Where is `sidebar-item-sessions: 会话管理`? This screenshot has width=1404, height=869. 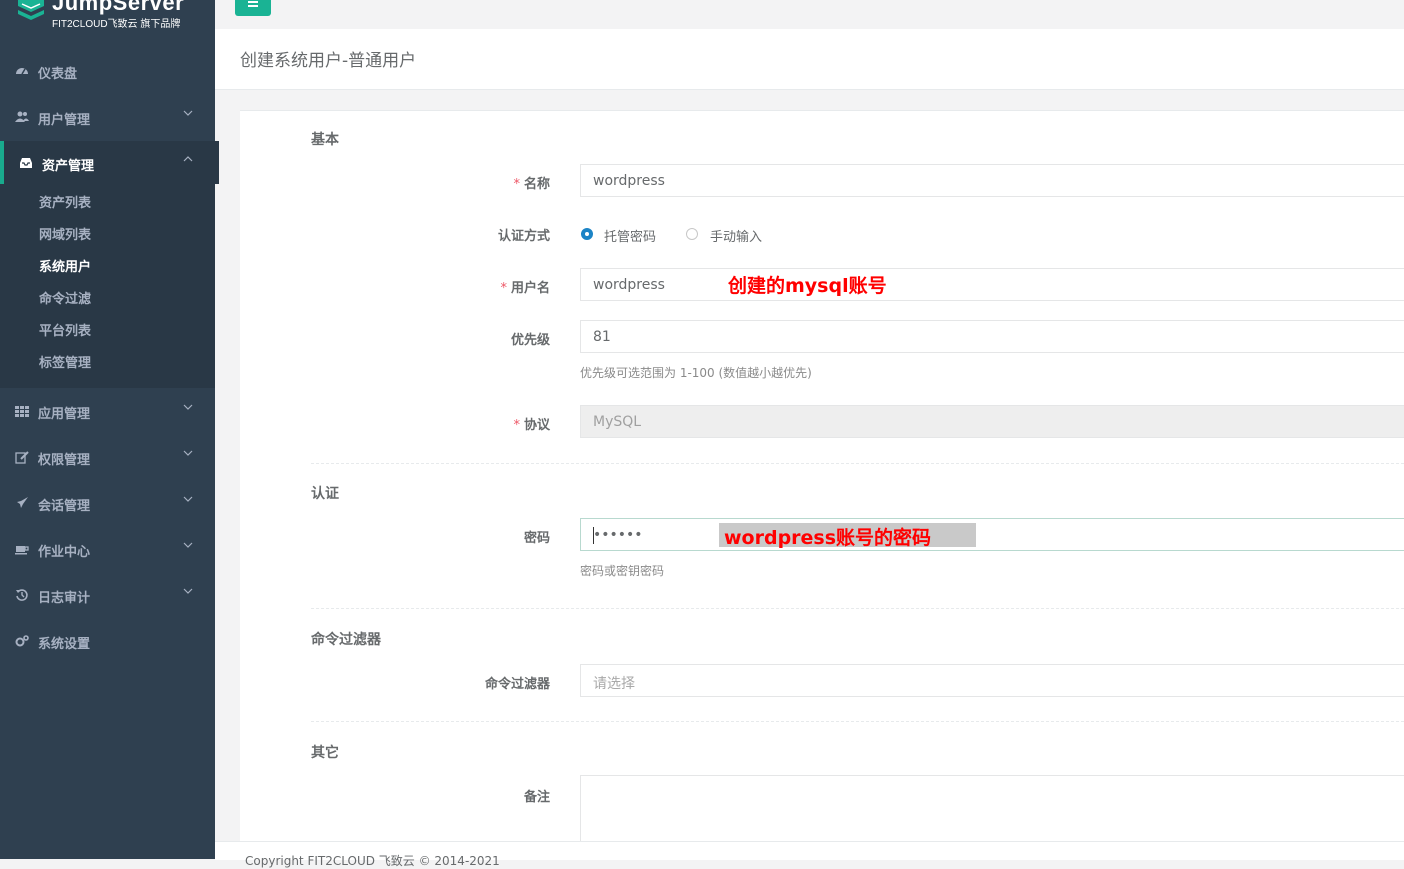
sidebar-item-sessions: 会话管理 is located at coordinates (107, 504).